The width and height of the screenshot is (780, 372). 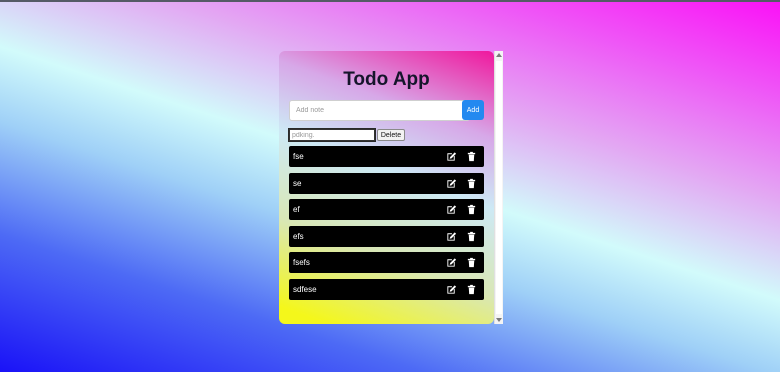 What do you see at coordinates (386, 79) in the screenshot?
I see `app-title: Todo App` at bounding box center [386, 79].